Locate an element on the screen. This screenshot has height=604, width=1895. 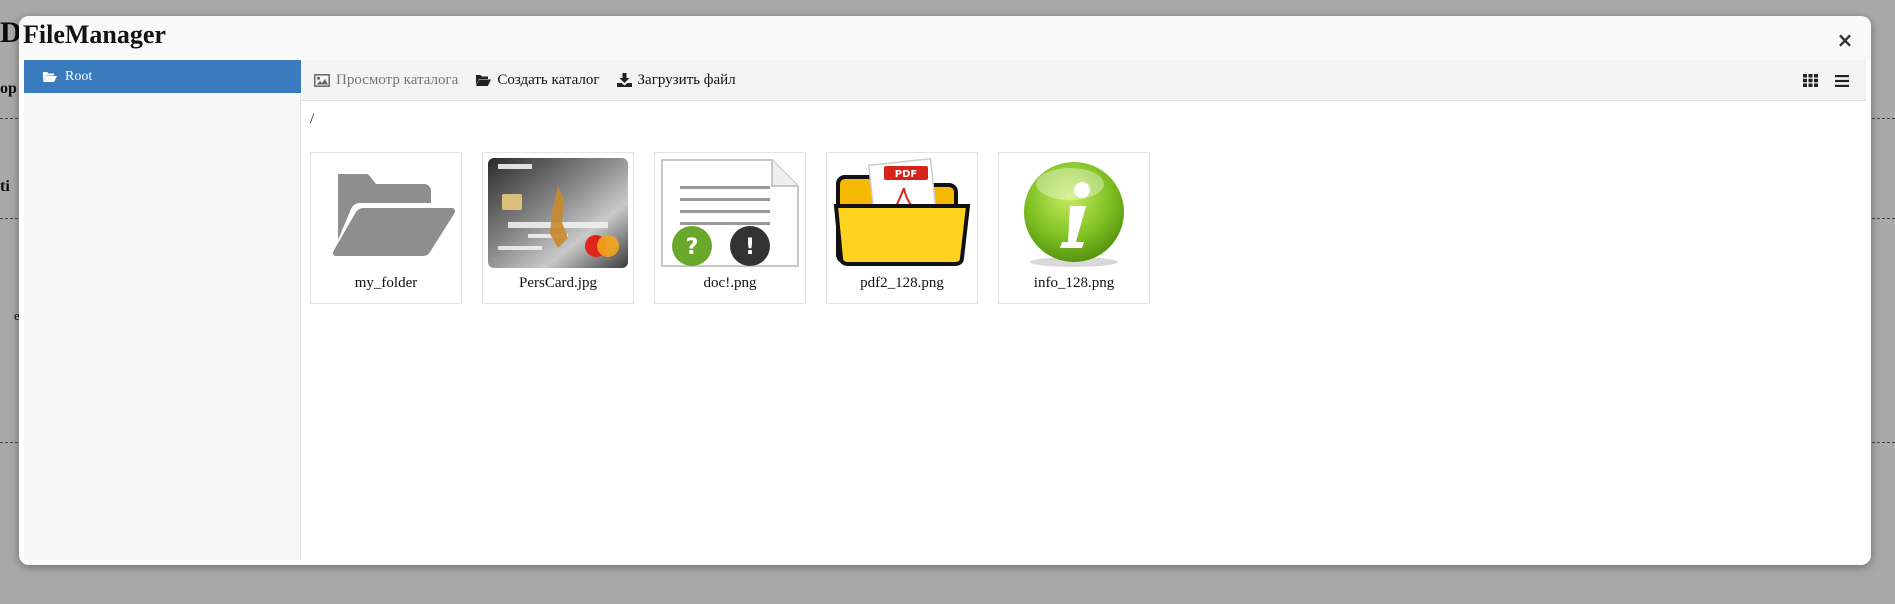
file-tile-my-folder: my_folder is located at coordinates (386, 228).